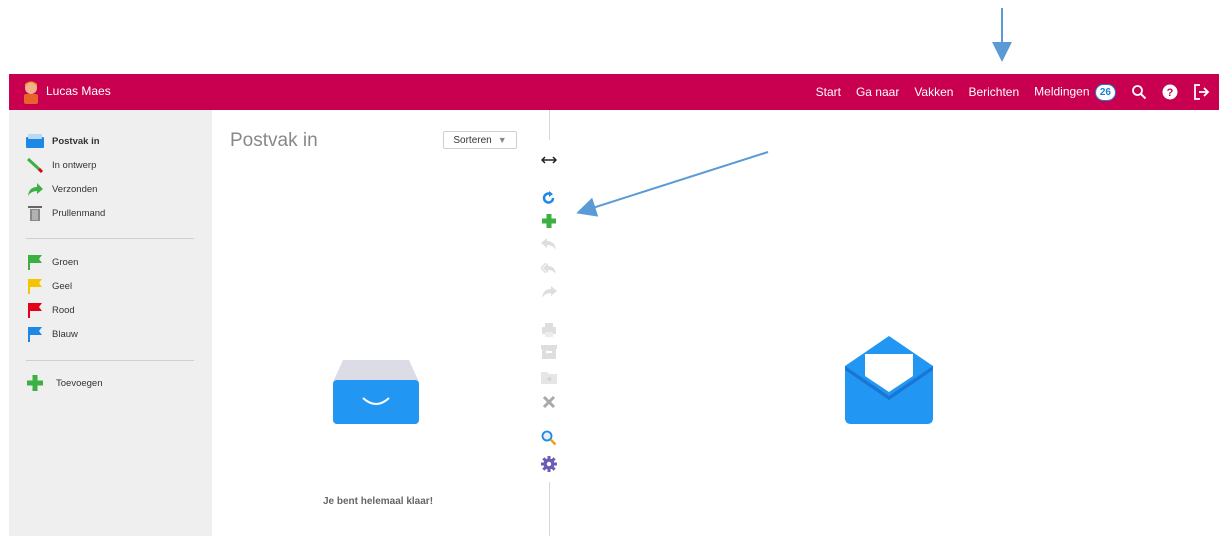 This screenshot has height=536, width=1219. Describe the element at coordinates (1202, 92) in the screenshot. I see `logout-icon` at that location.